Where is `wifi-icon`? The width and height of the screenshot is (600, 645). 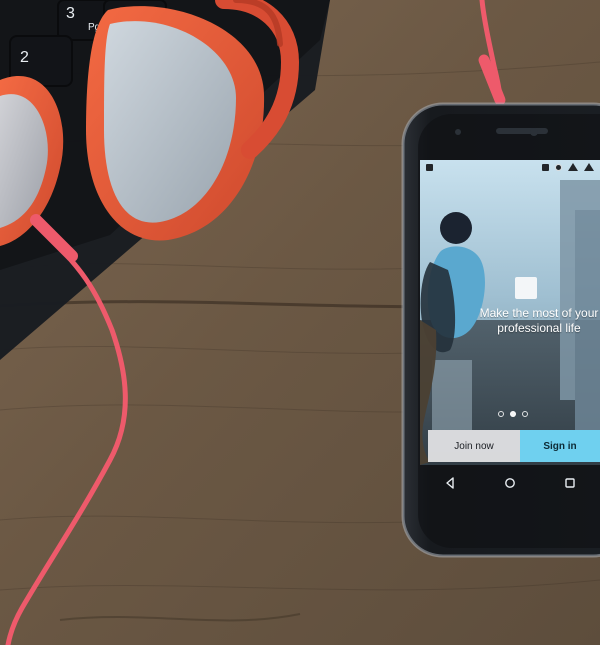
wifi-icon is located at coordinates (573, 167).